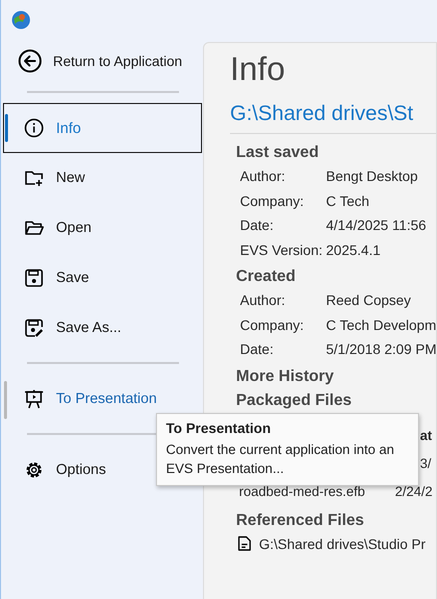  I want to click on property-label: EVS Version:, so click(282, 250).